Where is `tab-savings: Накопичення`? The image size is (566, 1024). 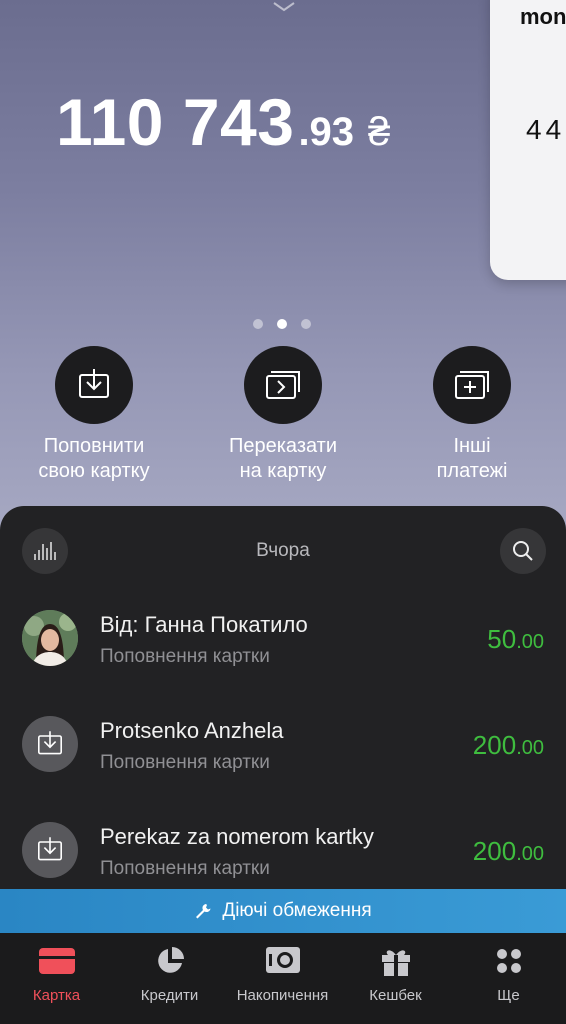 tab-savings: Накопичення is located at coordinates (282, 973).